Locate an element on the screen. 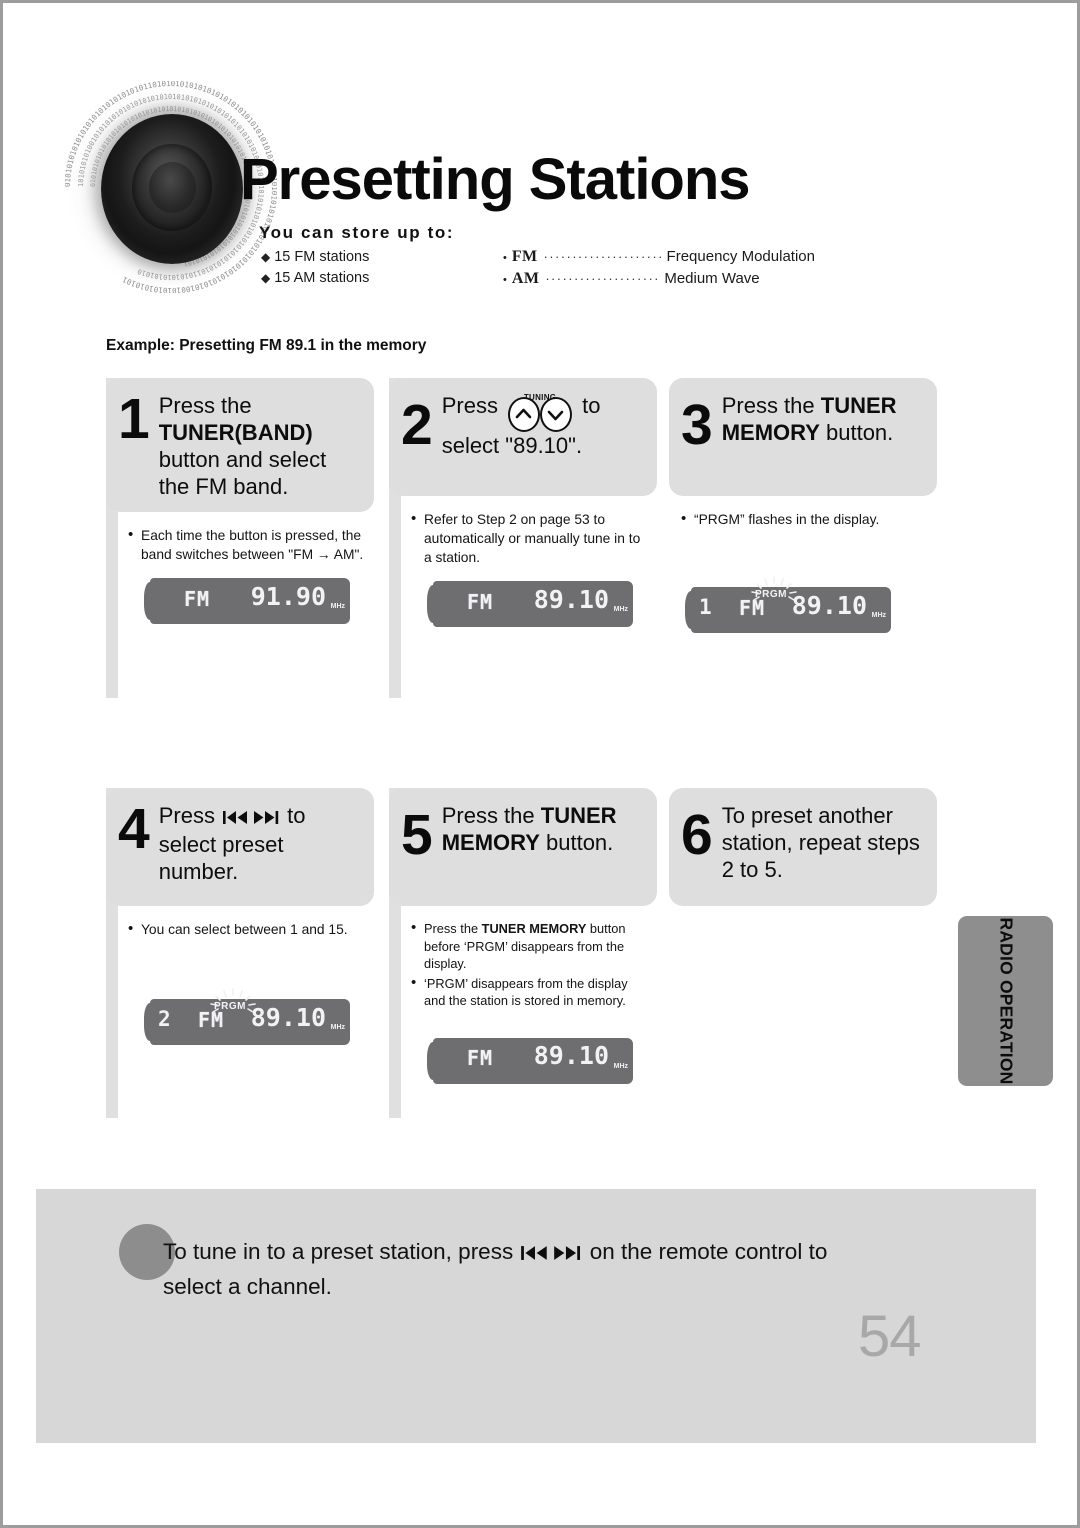 The width and height of the screenshot is (1080, 1528). note-text: You can select between 1 and 15. is located at coordinates (244, 929).